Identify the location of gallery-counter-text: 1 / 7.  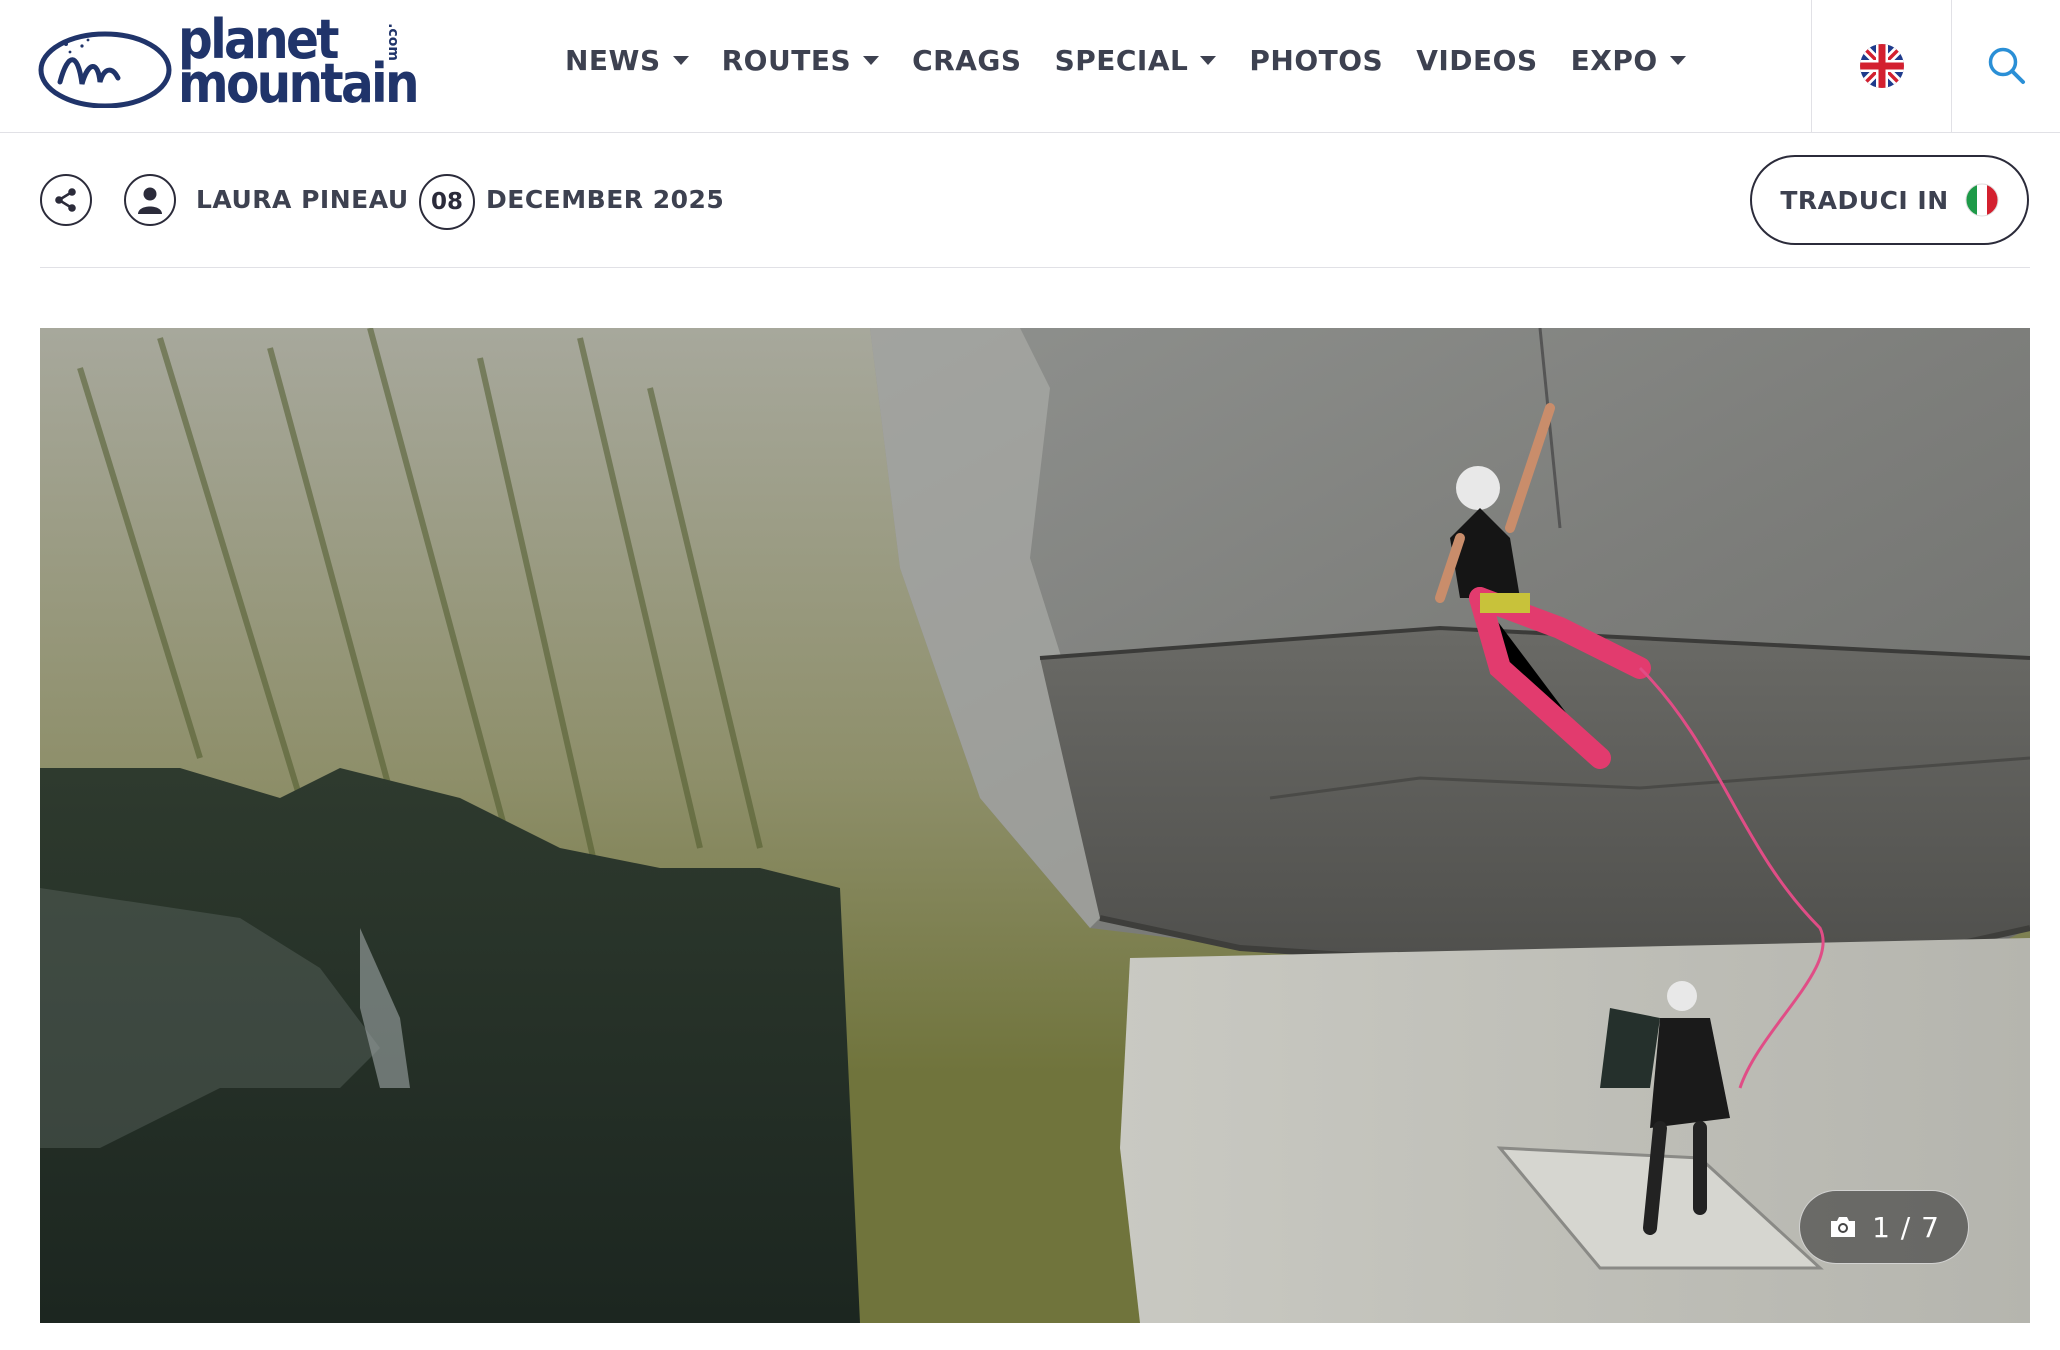
(1906, 1227).